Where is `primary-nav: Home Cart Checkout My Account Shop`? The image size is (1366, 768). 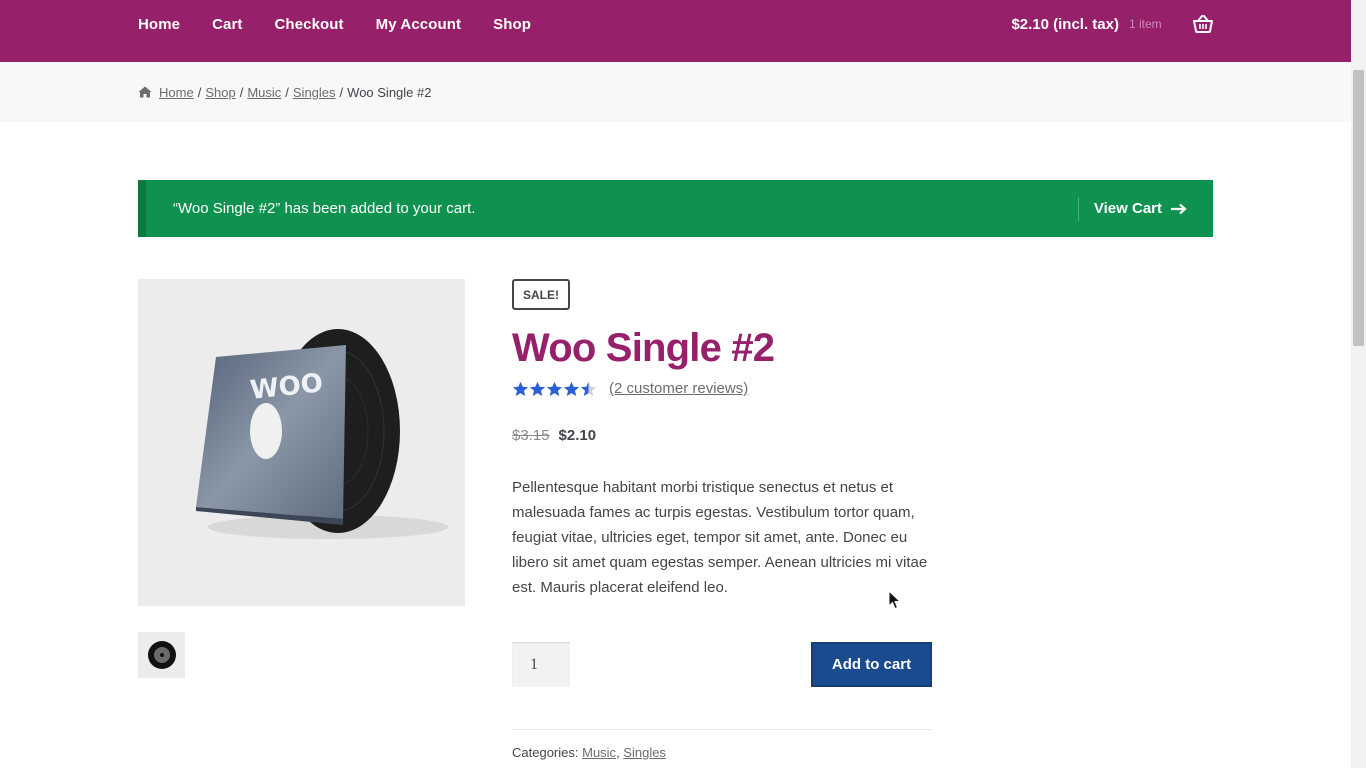
primary-nav: Home Cart Checkout My Account Shop is located at coordinates (350, 24).